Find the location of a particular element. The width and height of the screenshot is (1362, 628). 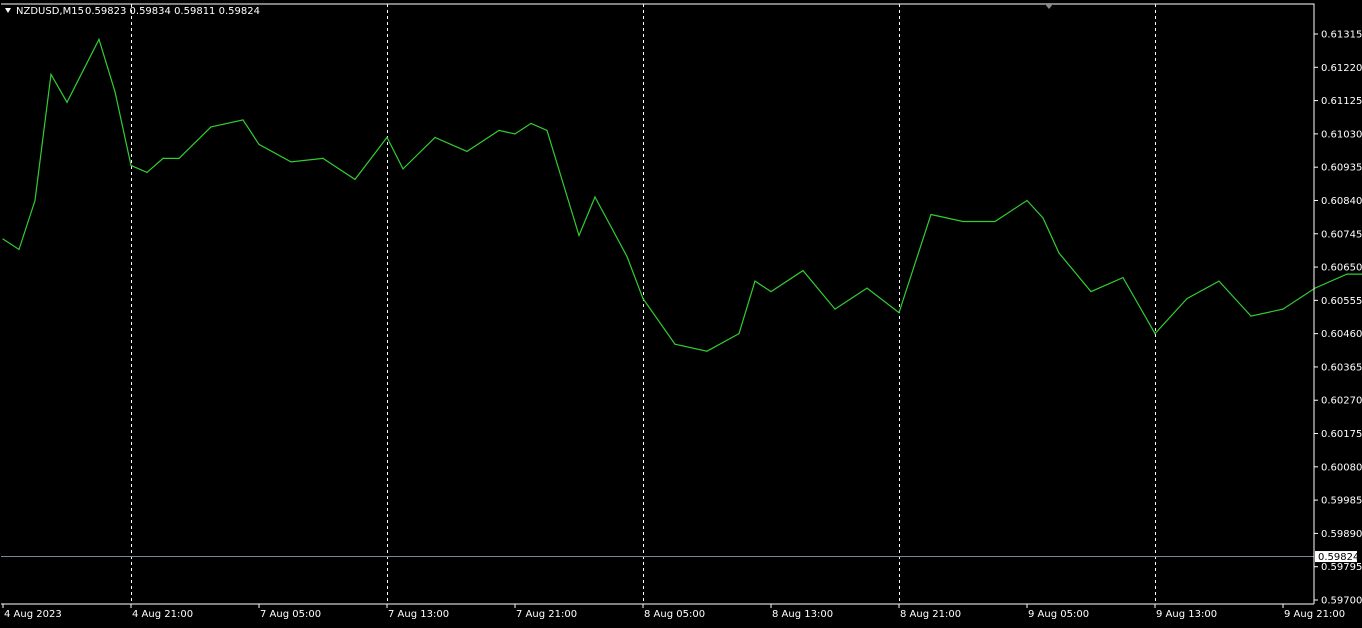

current-price-label: 0.59824 is located at coordinates (1338, 557).